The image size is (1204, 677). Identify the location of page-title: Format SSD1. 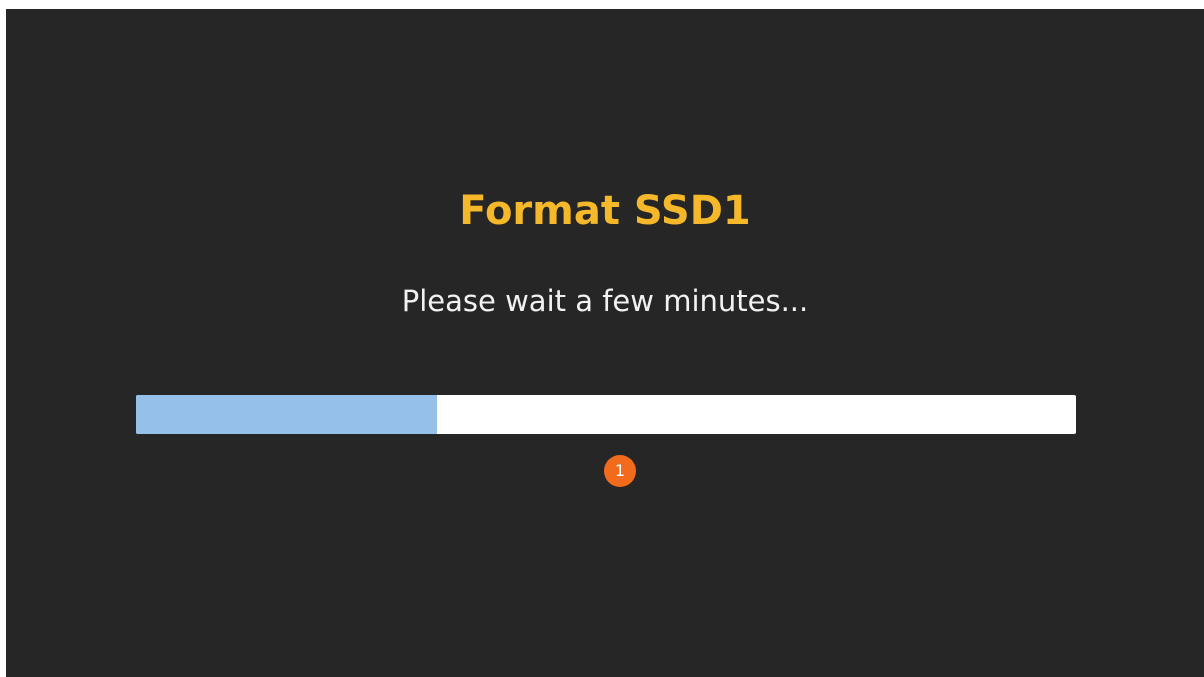
(605, 211).